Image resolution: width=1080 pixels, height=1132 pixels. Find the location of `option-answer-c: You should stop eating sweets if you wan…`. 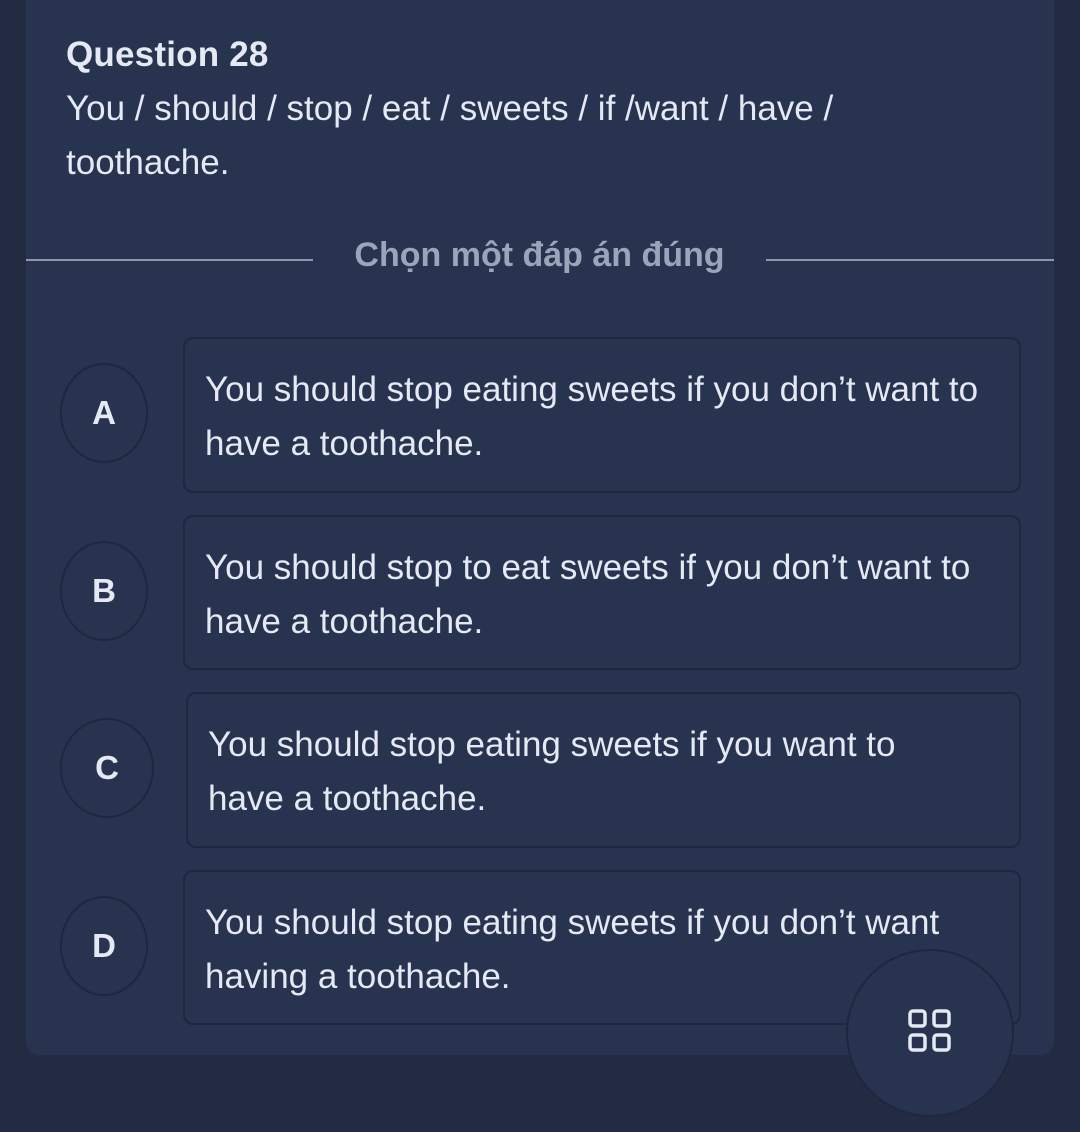

option-answer-c: You should stop eating sweets if you wan… is located at coordinates (603, 770).